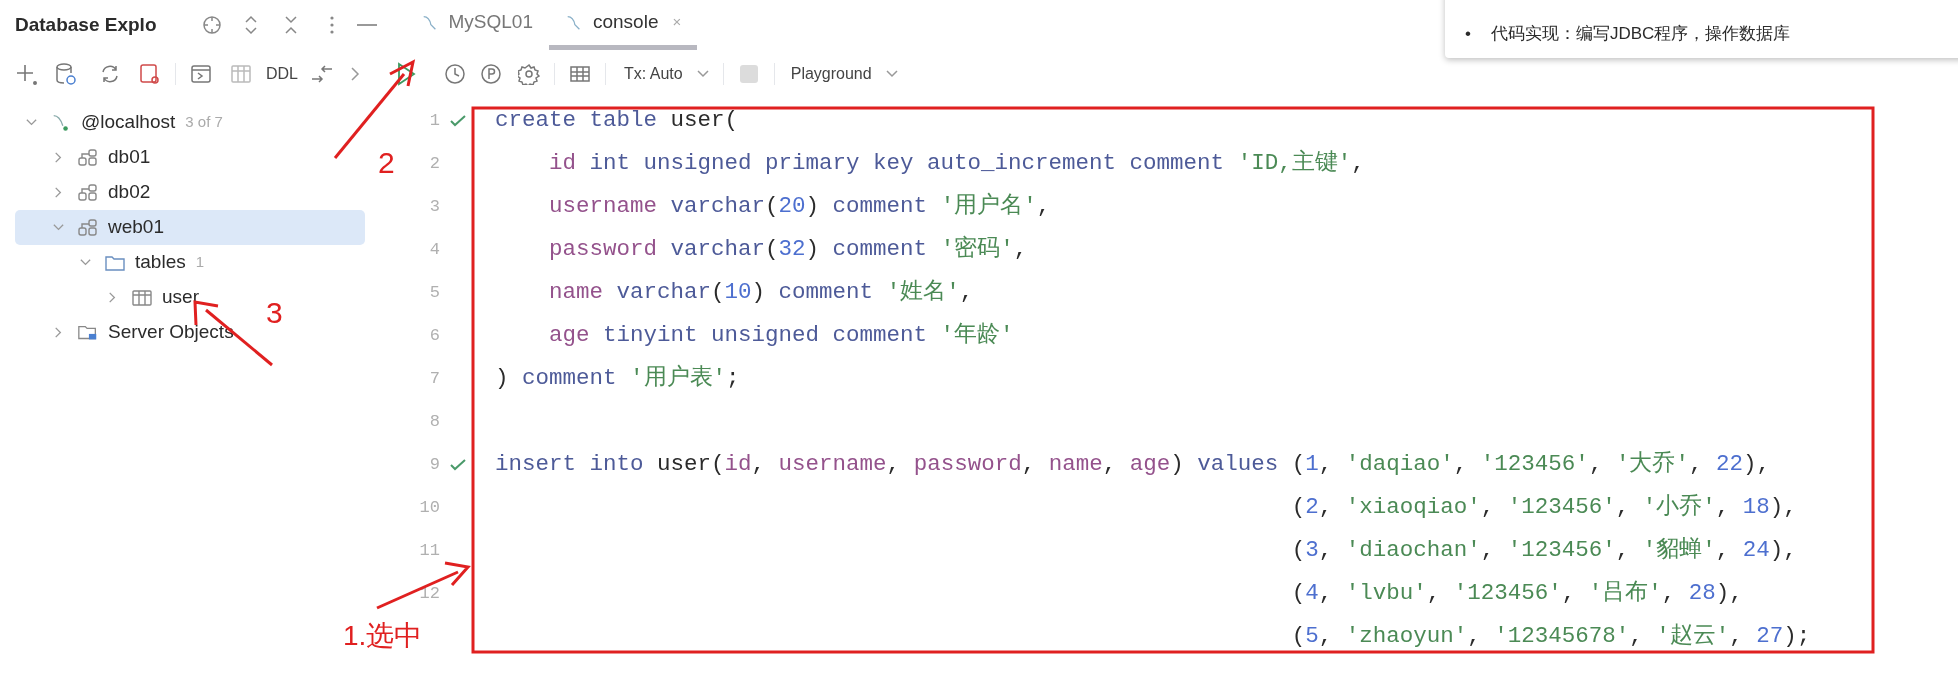  I want to click on code-line: age tinyint unsigned comment '年龄', so click(781, 335).